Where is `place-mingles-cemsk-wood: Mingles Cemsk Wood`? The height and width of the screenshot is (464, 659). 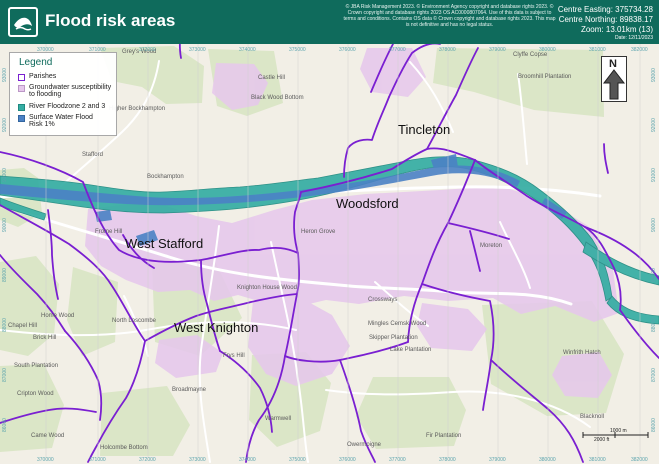 place-mingles-cemsk-wood: Mingles Cemsk Wood is located at coordinates (397, 324).